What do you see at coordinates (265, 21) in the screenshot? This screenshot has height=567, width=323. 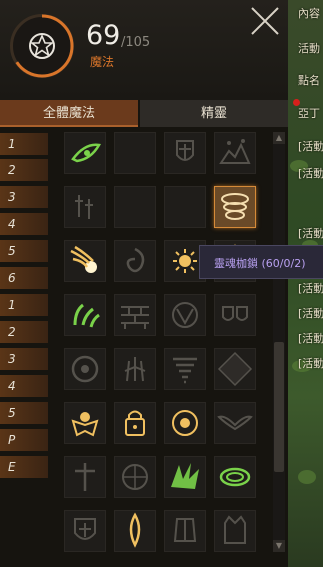 I see `close-icon` at bounding box center [265, 21].